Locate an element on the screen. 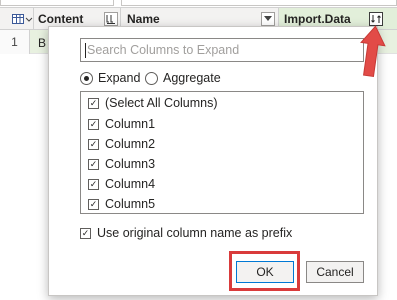 The image size is (397, 300). red-arrow-icon is located at coordinates (373, 51).